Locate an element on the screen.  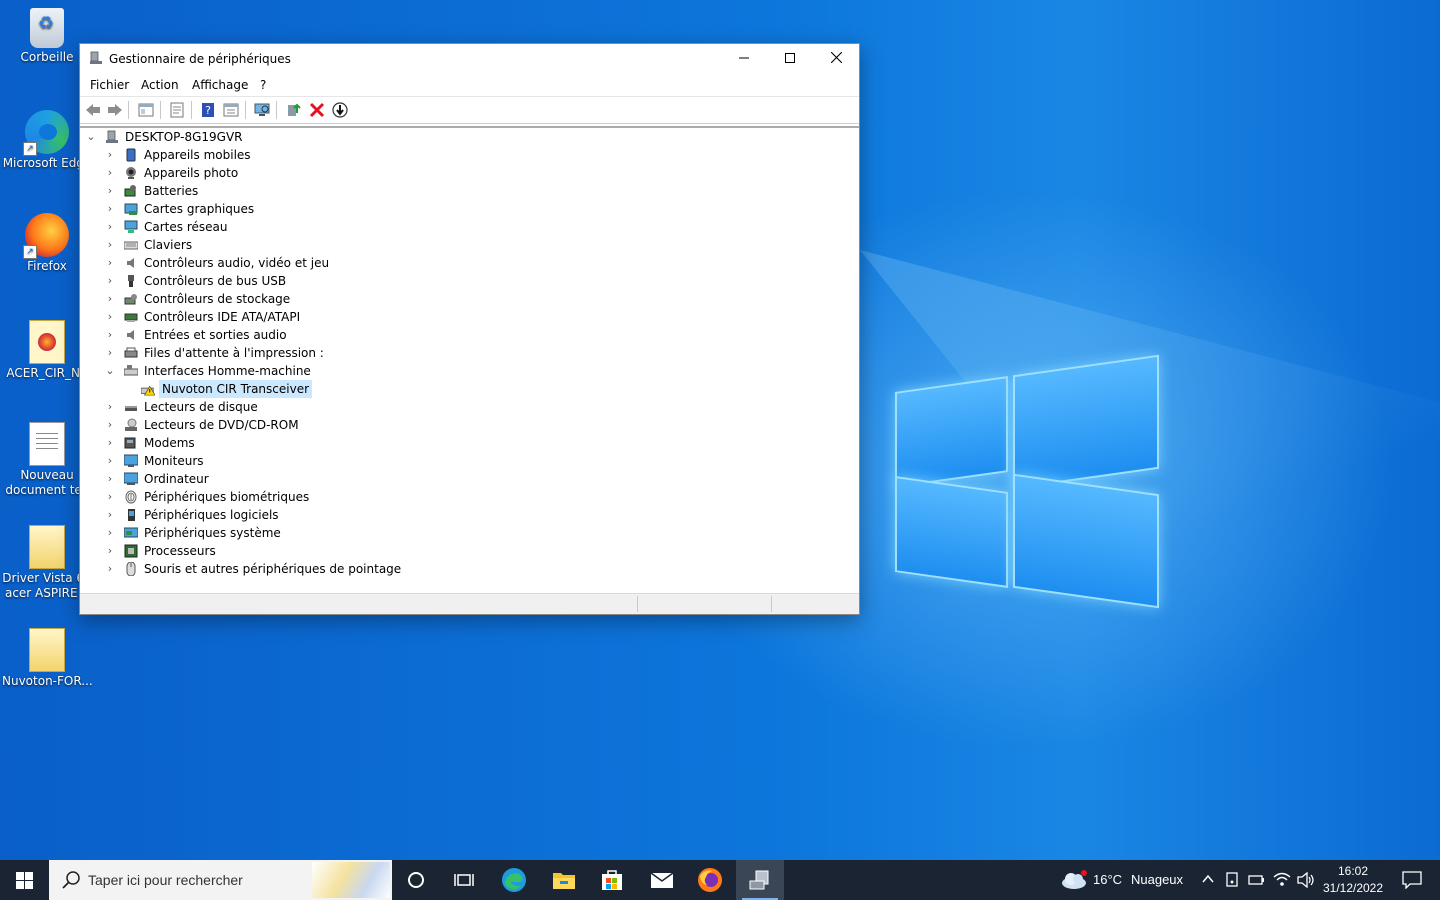
mail-icon is located at coordinates (662, 880).